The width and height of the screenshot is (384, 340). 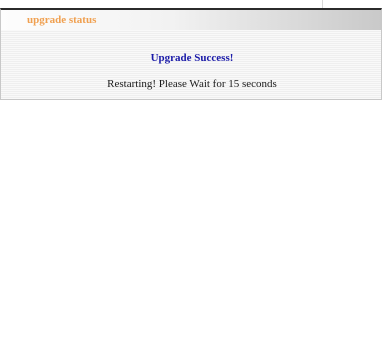 I want to click on upgrade-success-message: Upgrade Success!, so click(x=192, y=58).